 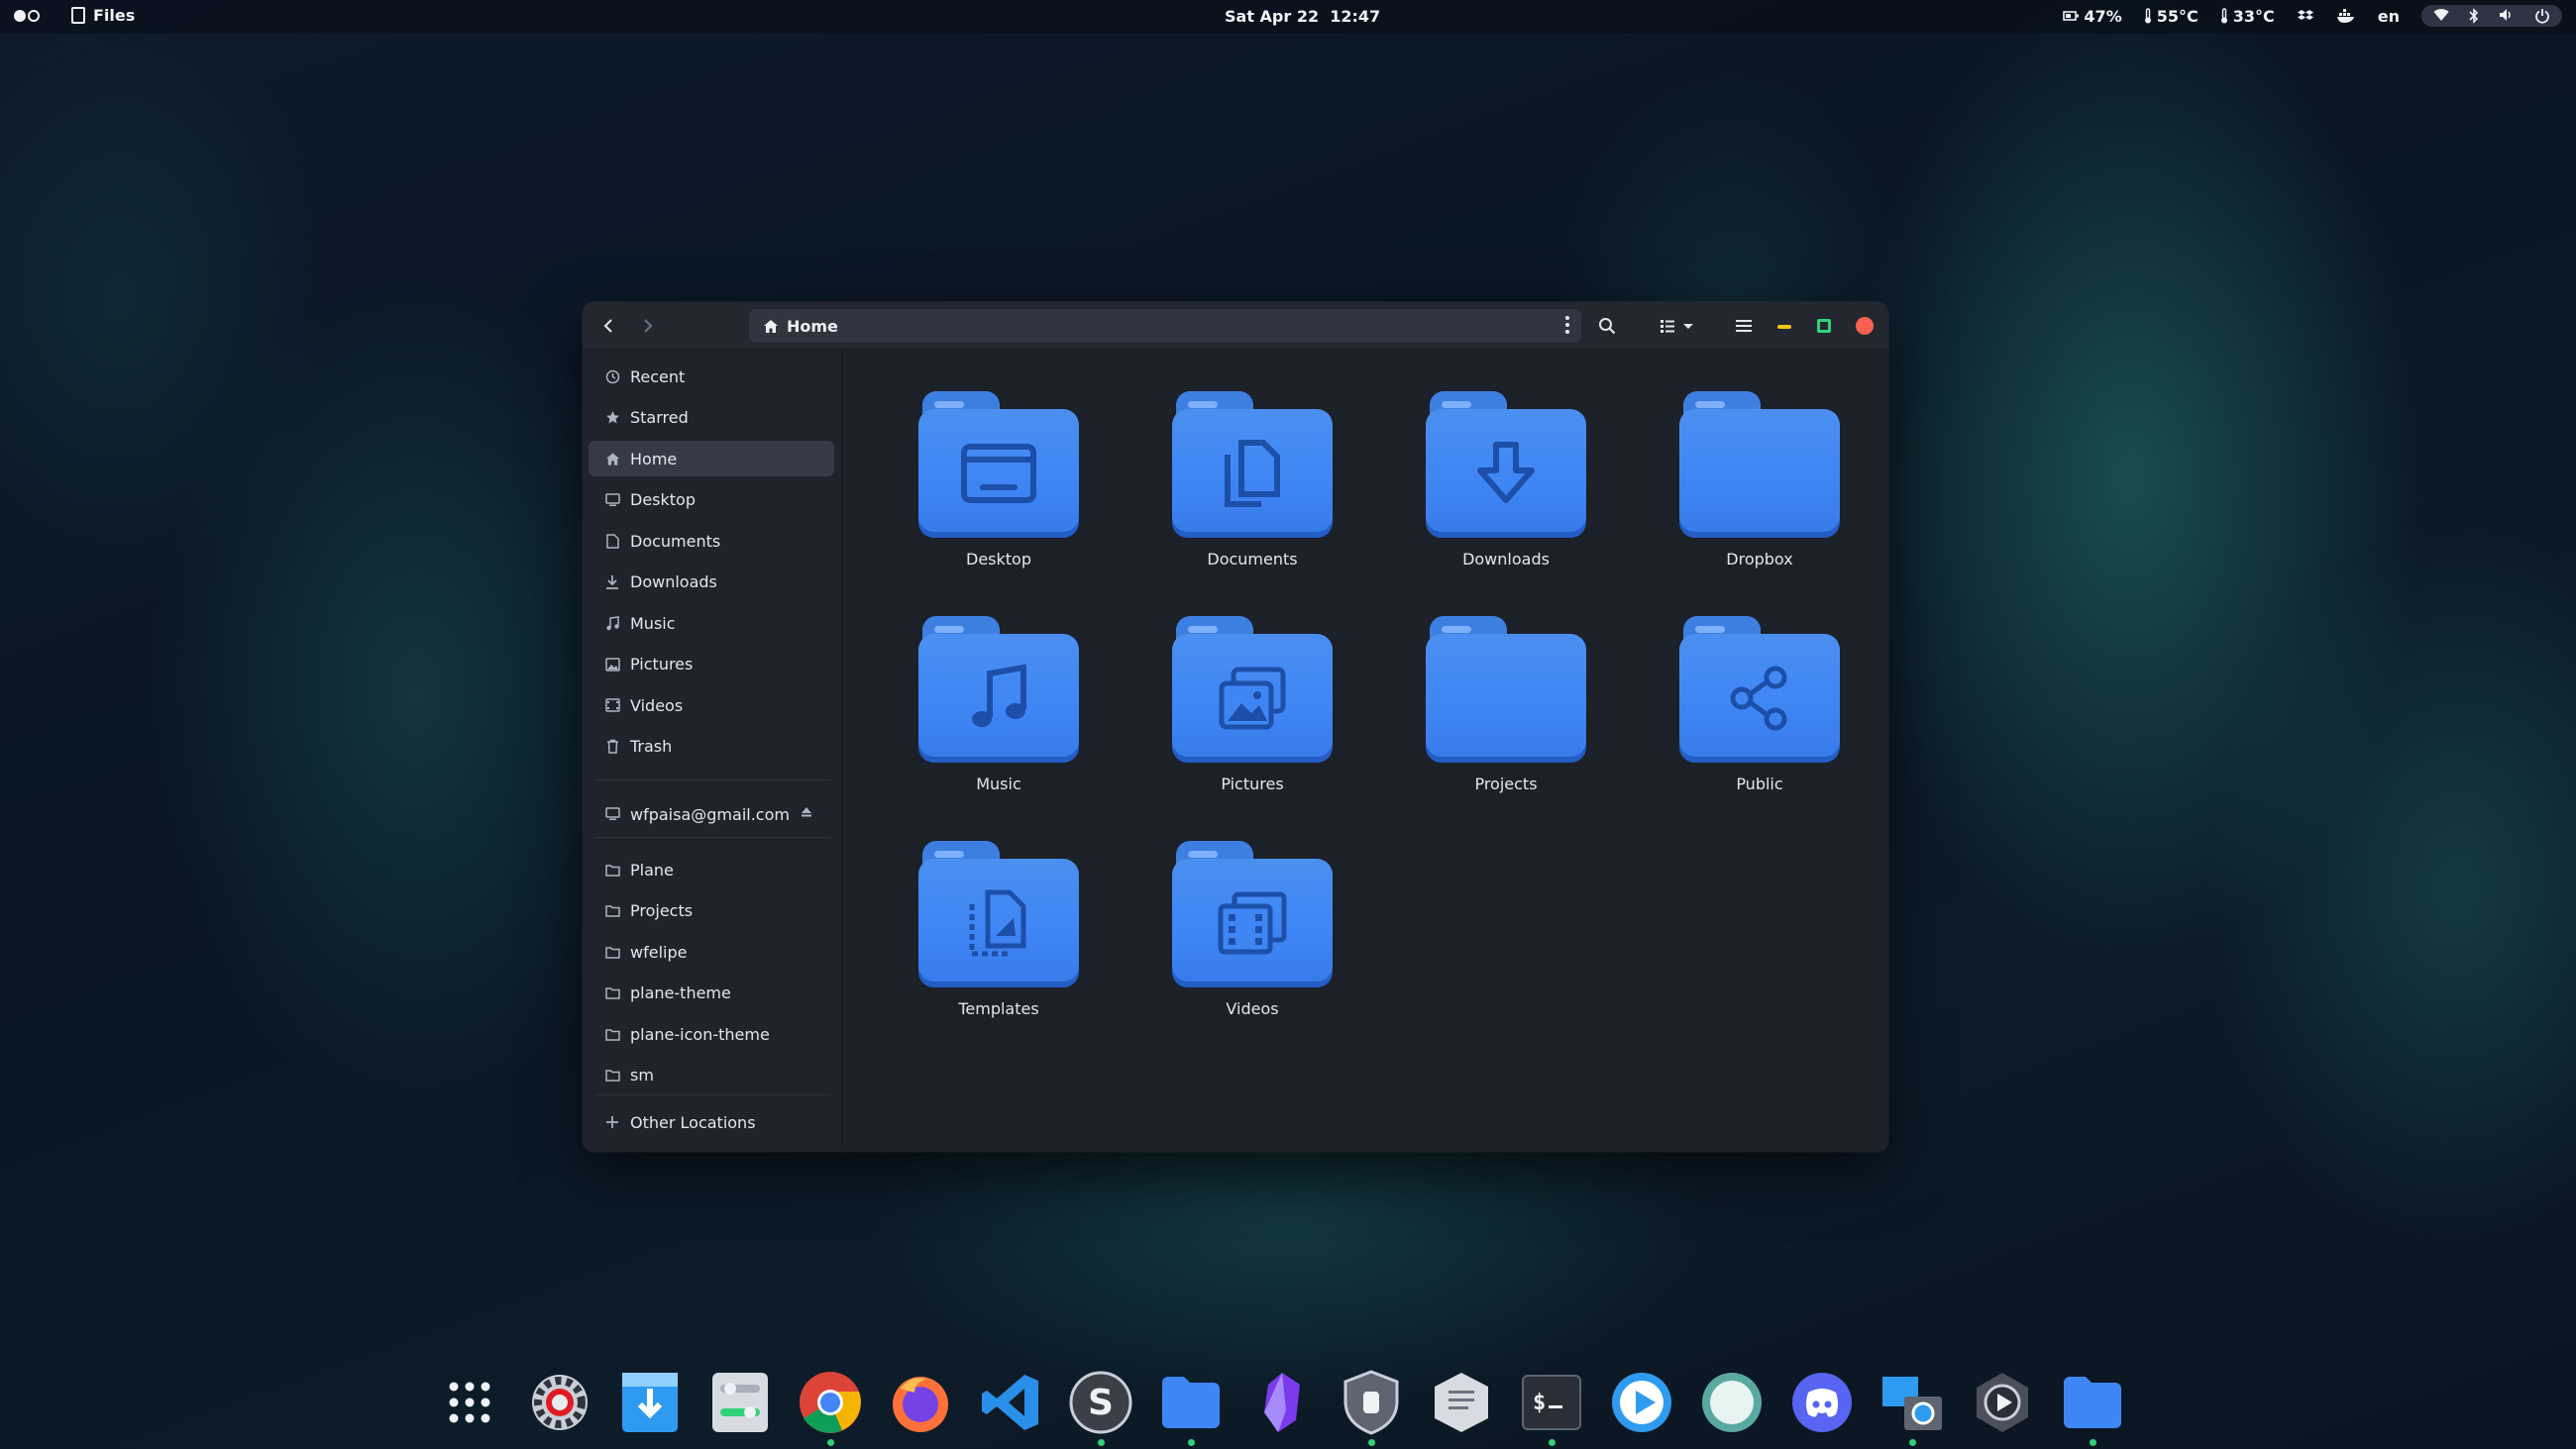 I want to click on dock-screenshot, so click(x=1912, y=1407).